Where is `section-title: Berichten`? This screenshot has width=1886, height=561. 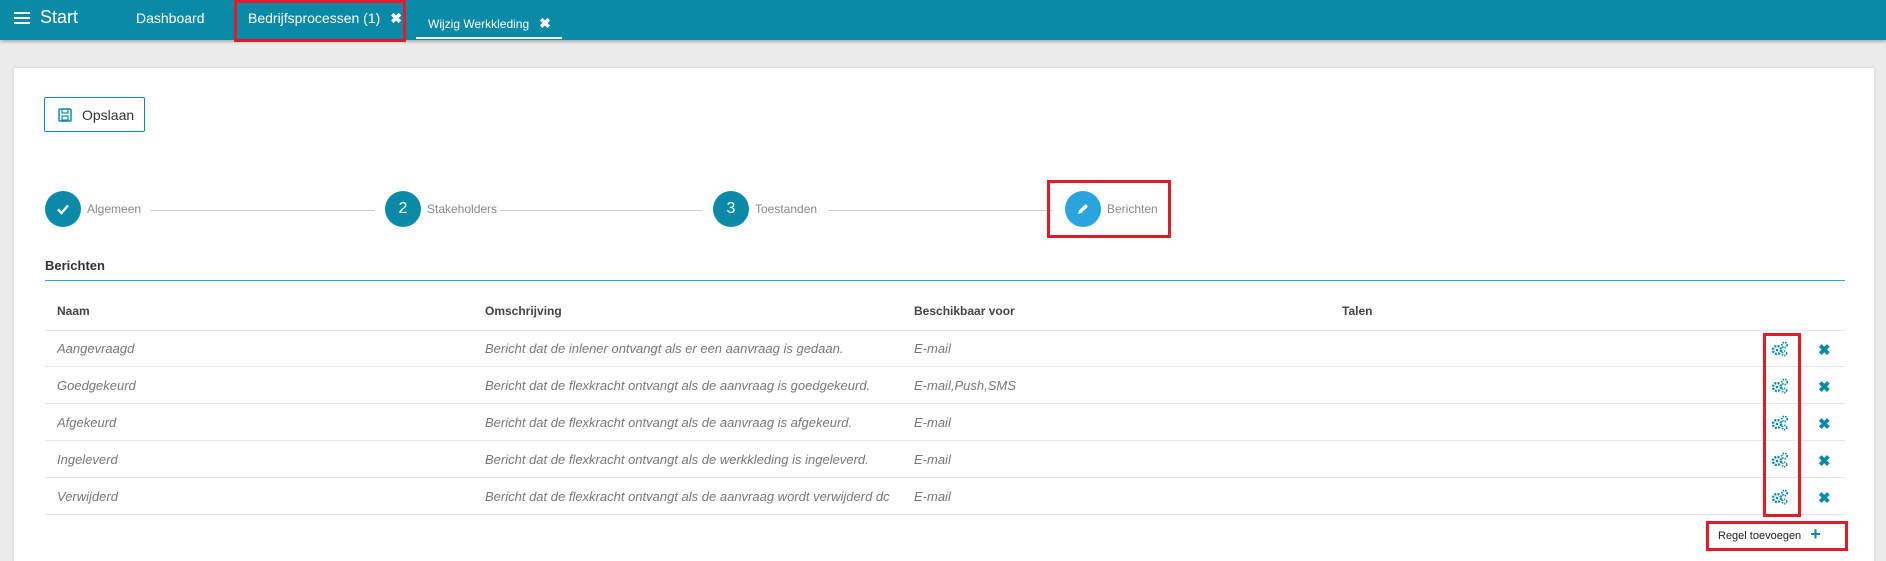 section-title: Berichten is located at coordinates (75, 265).